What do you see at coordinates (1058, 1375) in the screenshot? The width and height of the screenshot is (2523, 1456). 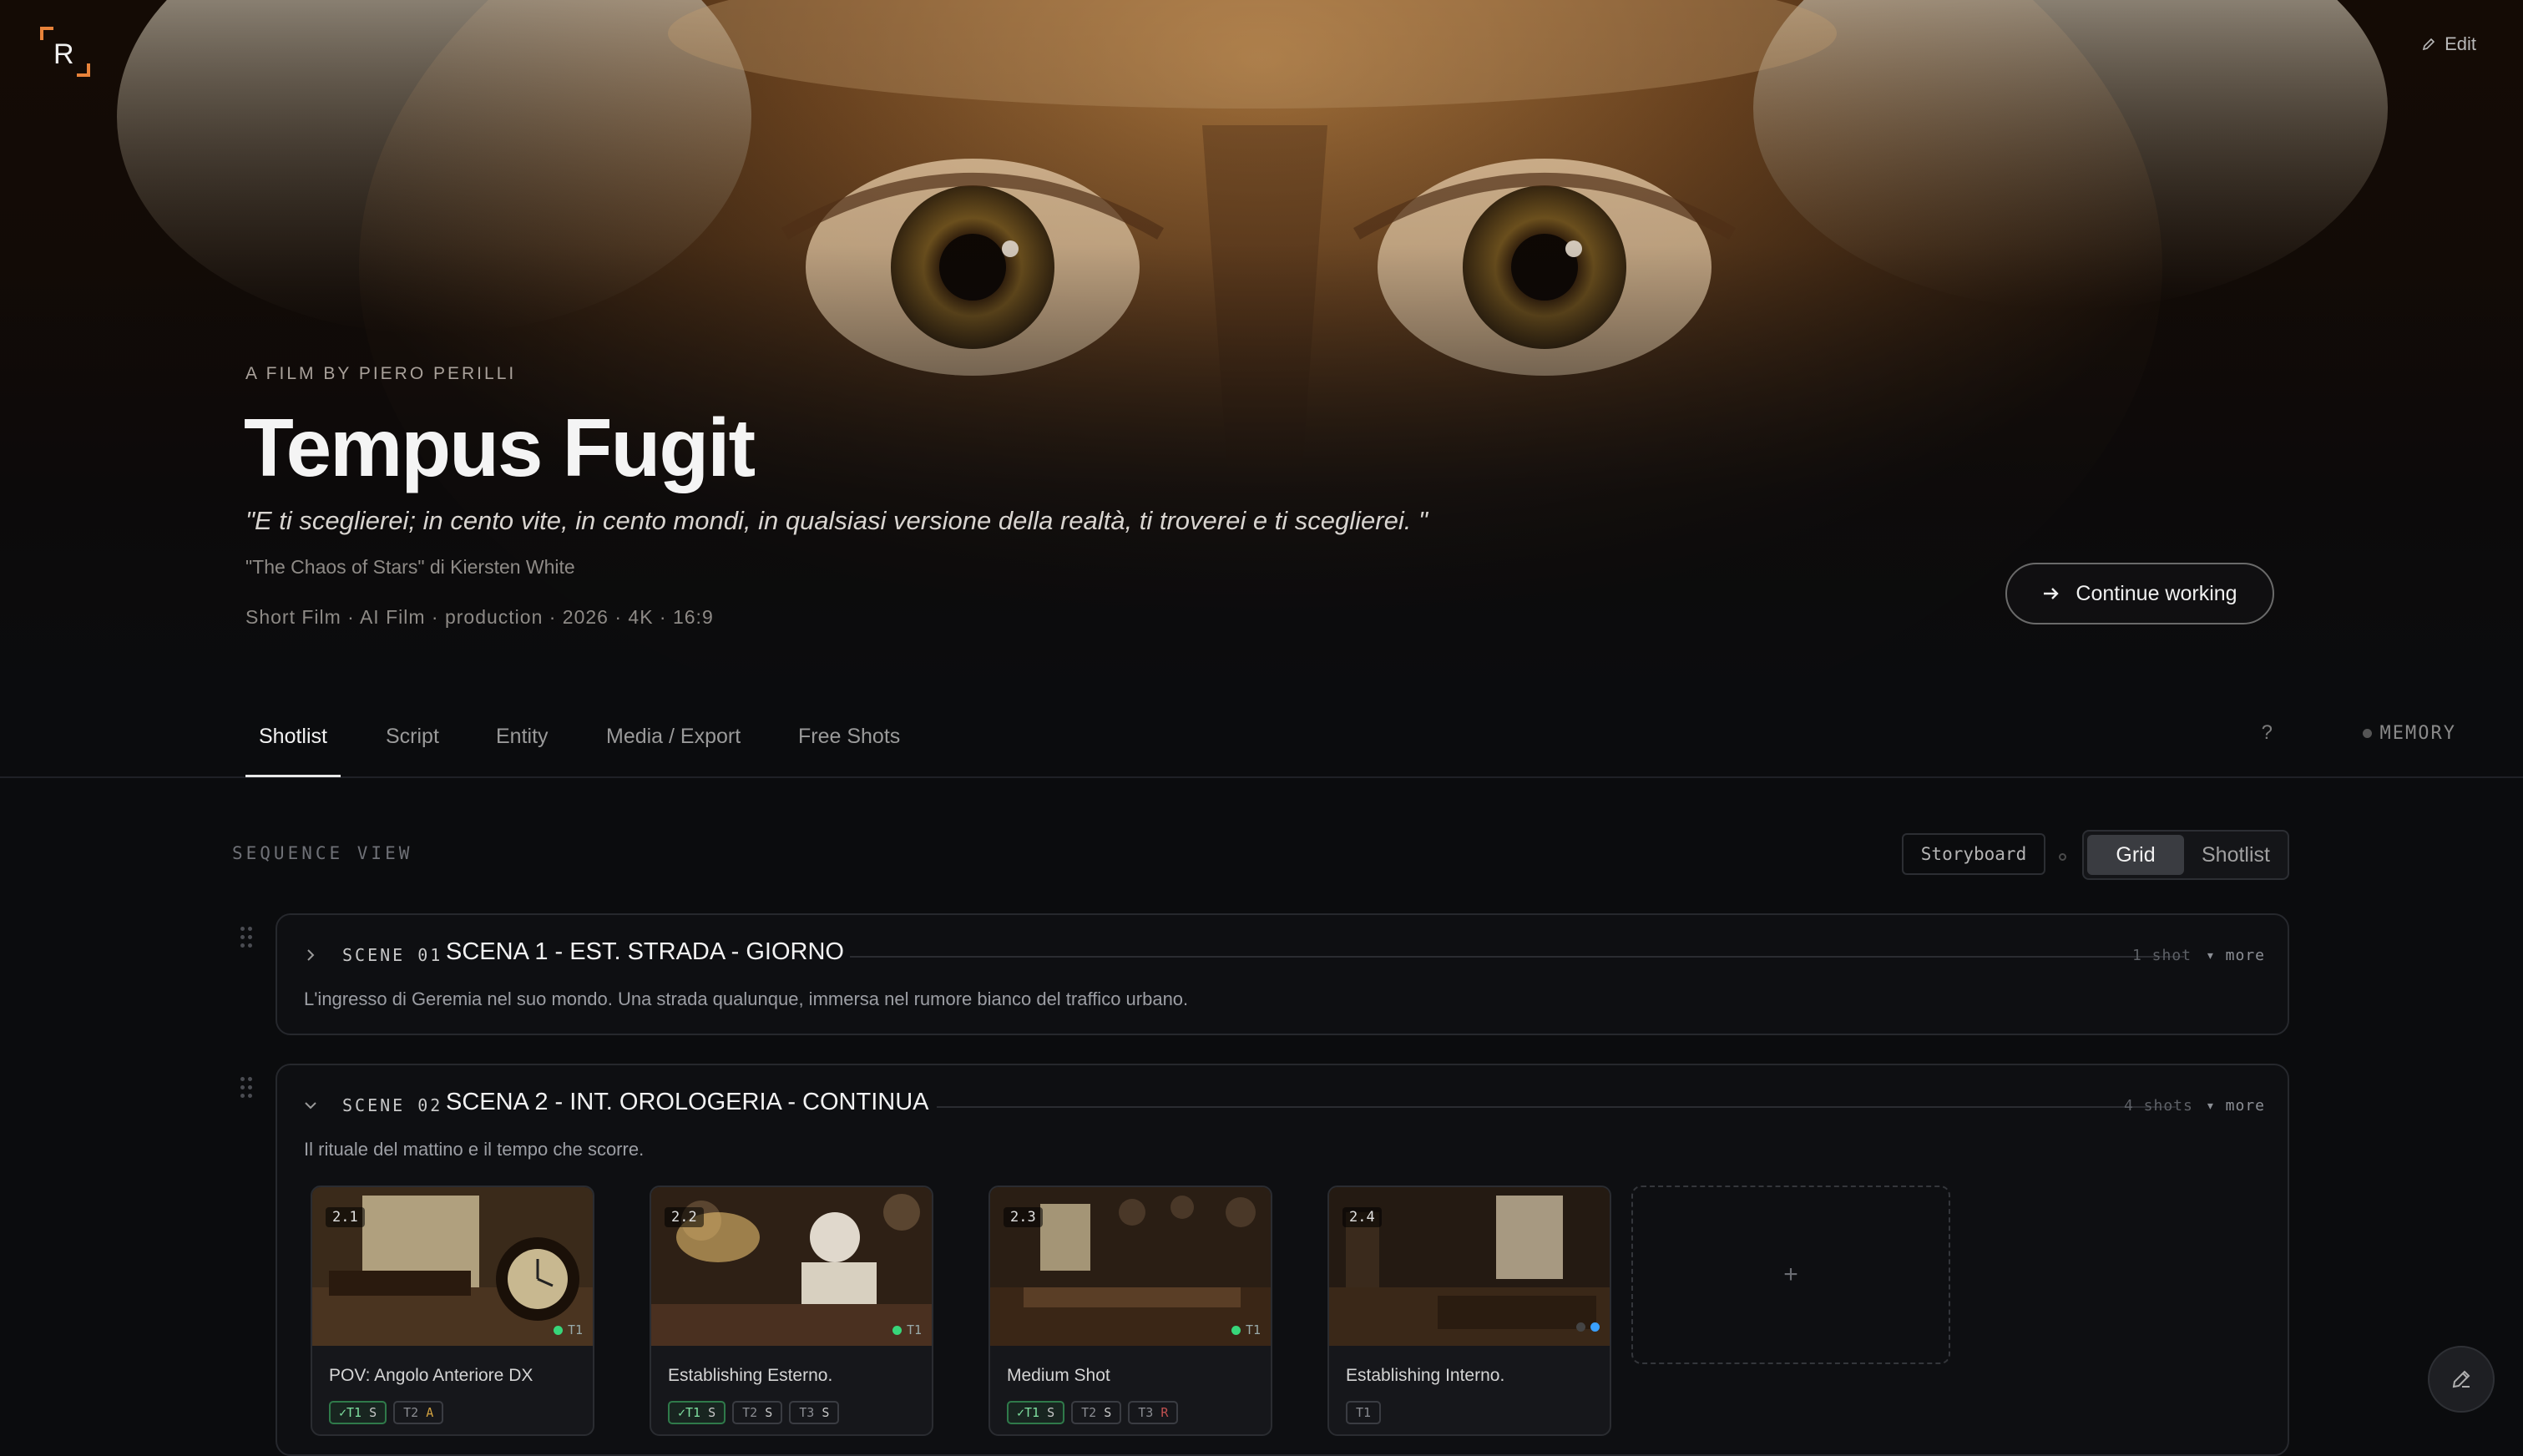 I see `shot-name: Medium Shot` at bounding box center [1058, 1375].